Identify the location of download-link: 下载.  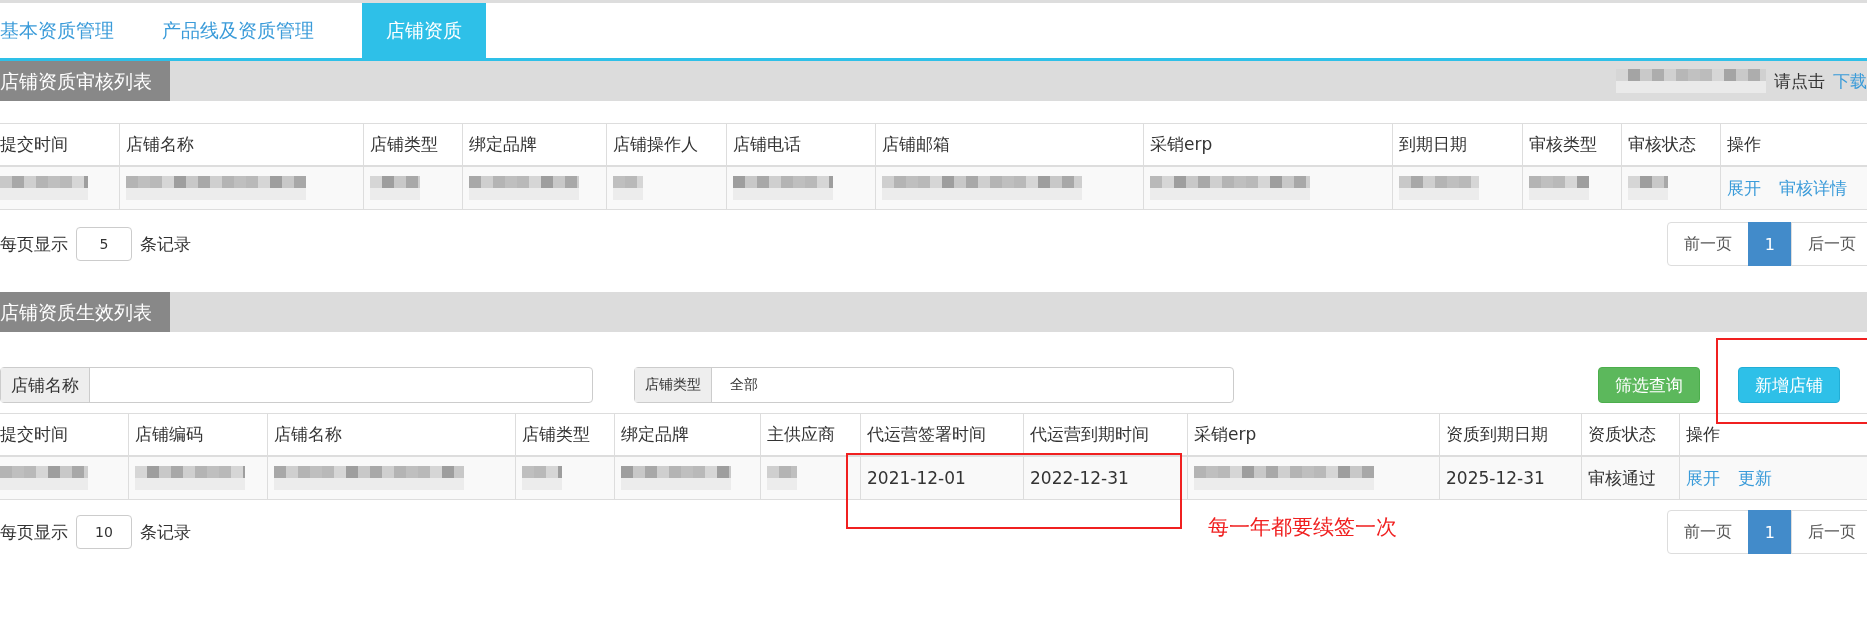
(1850, 81).